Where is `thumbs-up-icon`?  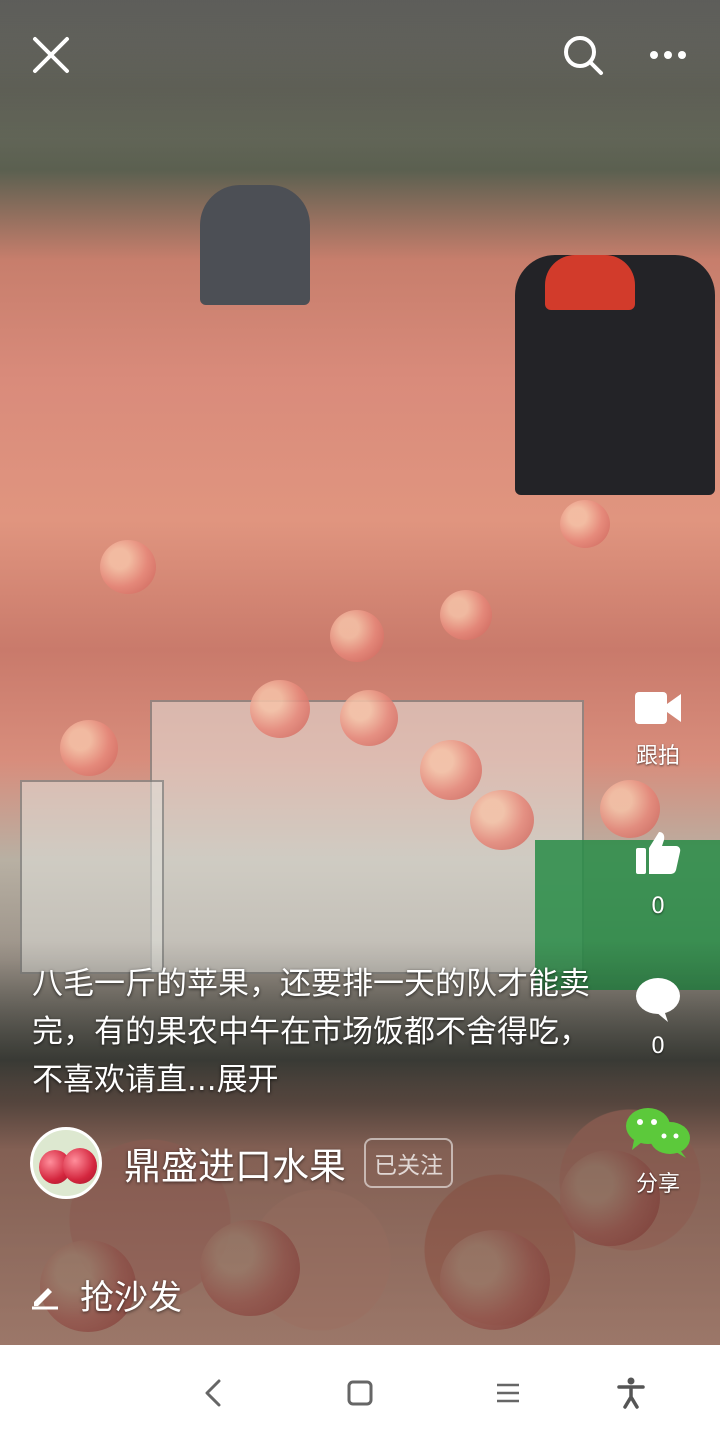 thumbs-up-icon is located at coordinates (658, 853).